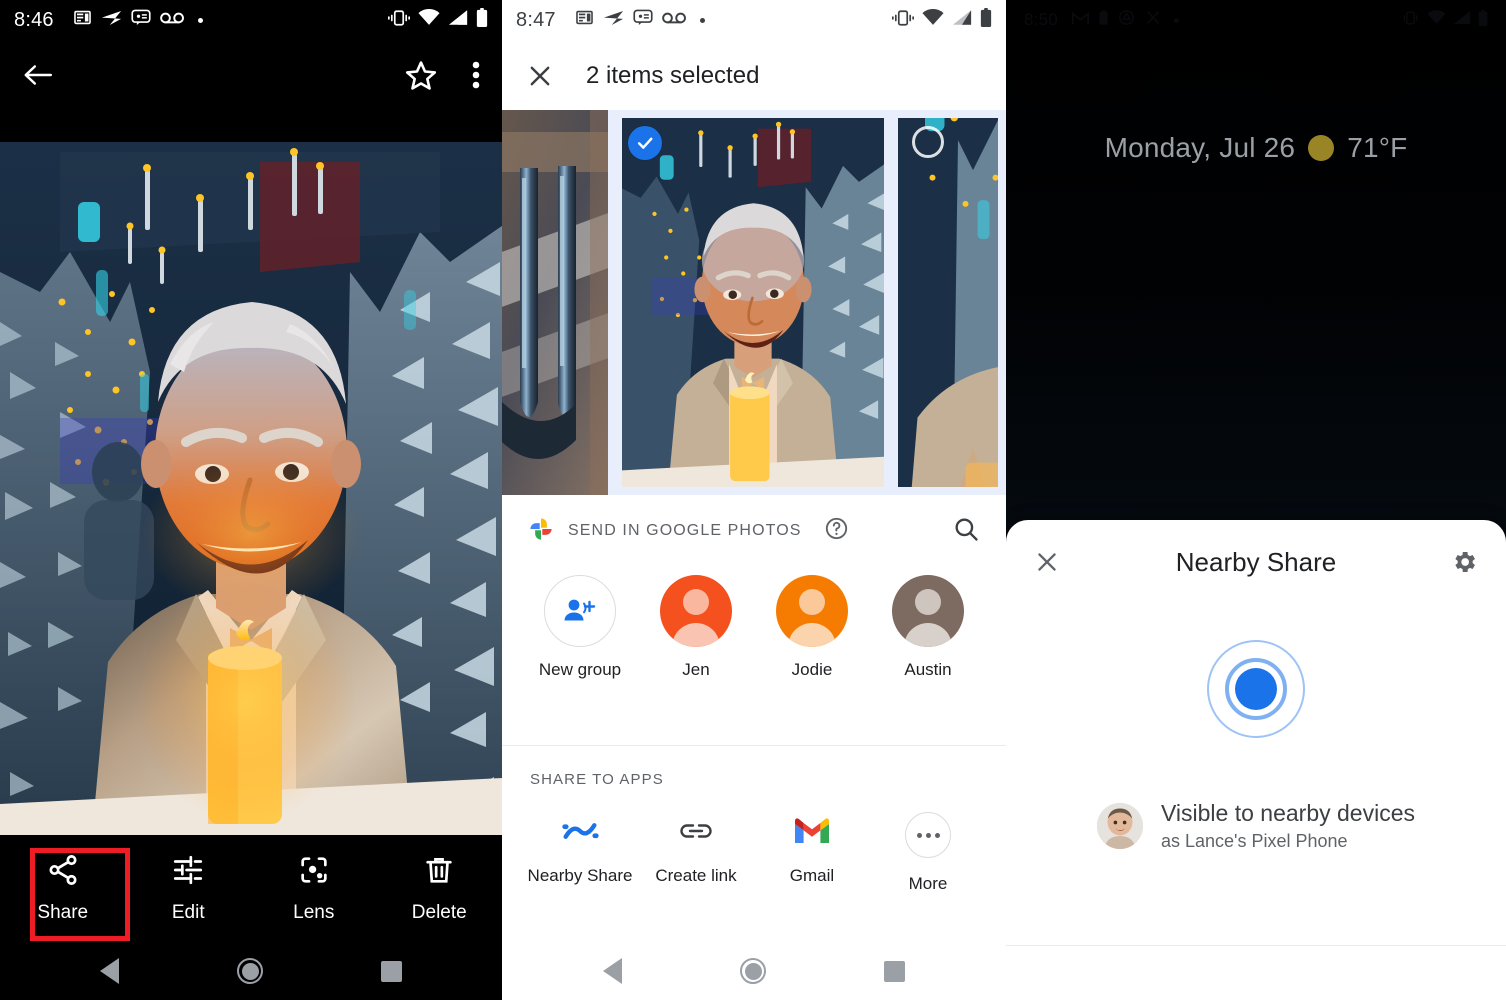  What do you see at coordinates (928, 883) in the screenshot?
I see `app-name: More` at bounding box center [928, 883].